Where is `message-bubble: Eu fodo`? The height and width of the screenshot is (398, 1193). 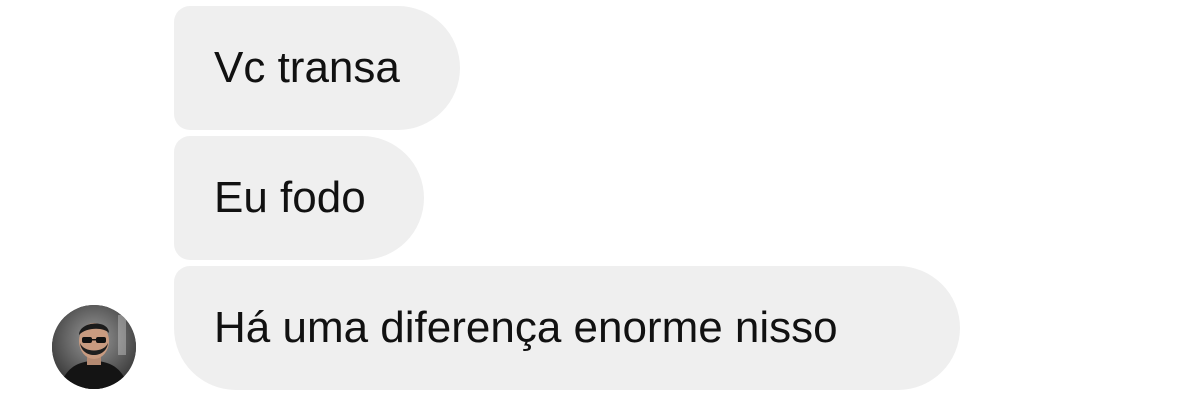 message-bubble: Eu fodo is located at coordinates (299, 198).